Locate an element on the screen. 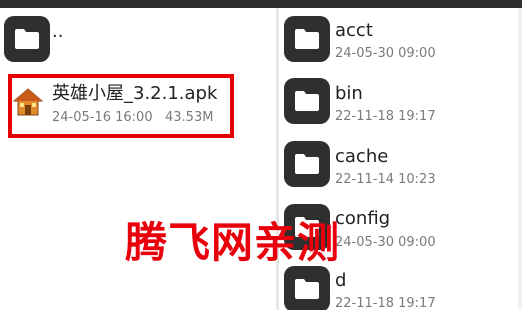 The height and width of the screenshot is (310, 522). folder-name: cache is located at coordinates (362, 156).